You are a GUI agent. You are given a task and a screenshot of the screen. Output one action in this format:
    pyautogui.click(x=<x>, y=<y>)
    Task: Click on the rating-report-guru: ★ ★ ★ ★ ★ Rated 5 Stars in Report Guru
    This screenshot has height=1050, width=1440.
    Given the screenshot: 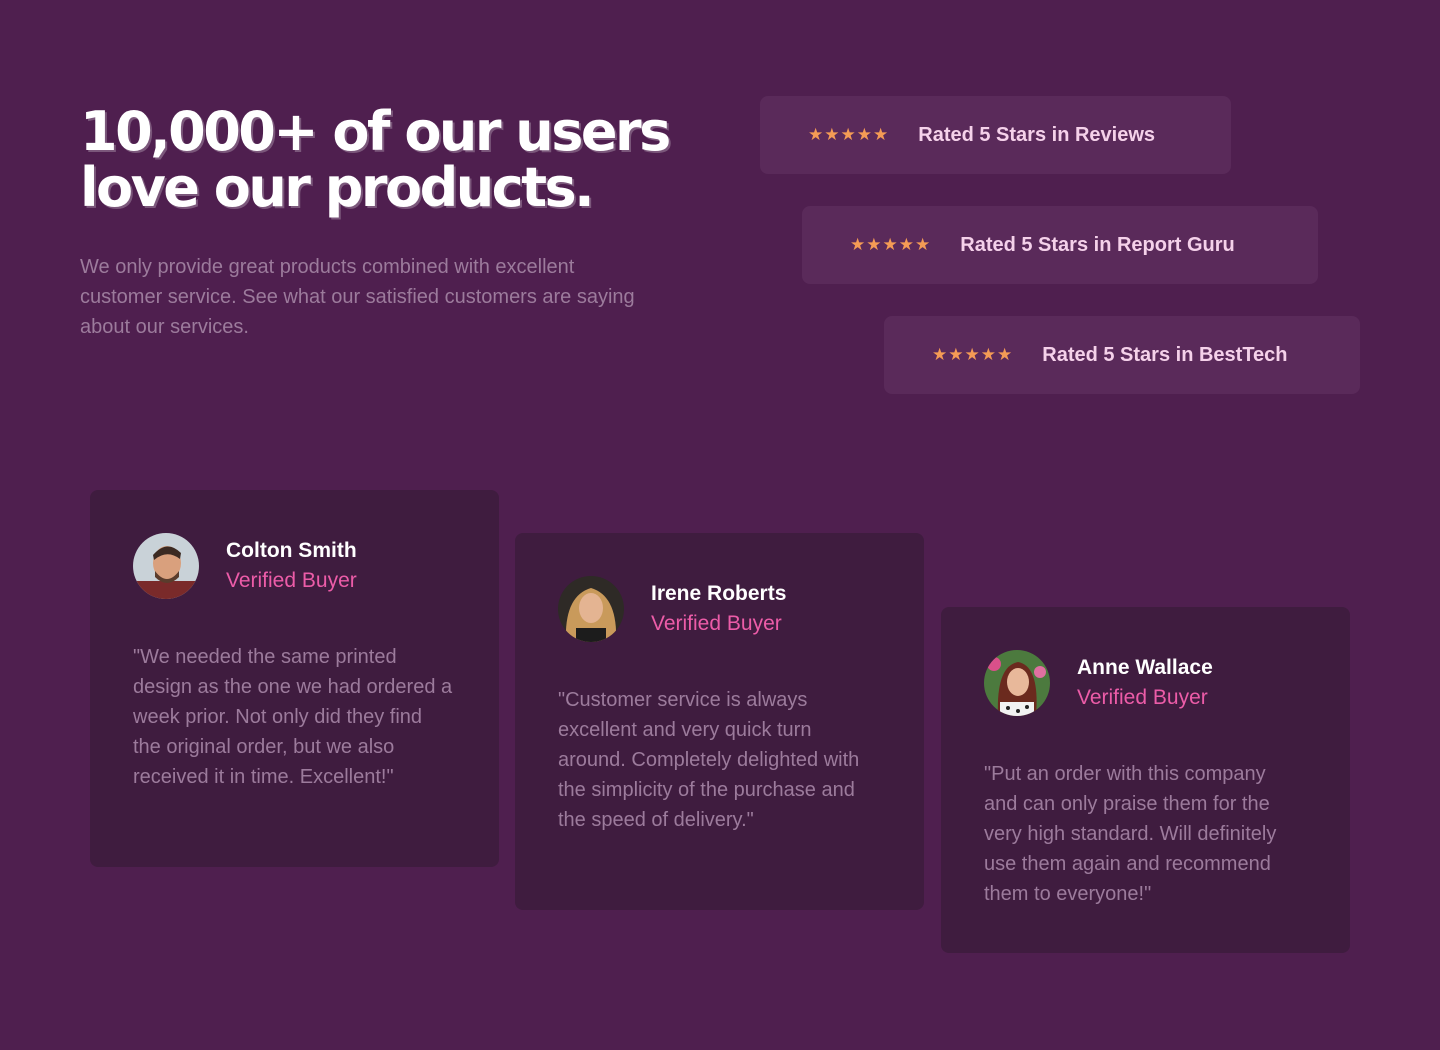 What is the action you would take?
    pyautogui.click(x=1060, y=245)
    